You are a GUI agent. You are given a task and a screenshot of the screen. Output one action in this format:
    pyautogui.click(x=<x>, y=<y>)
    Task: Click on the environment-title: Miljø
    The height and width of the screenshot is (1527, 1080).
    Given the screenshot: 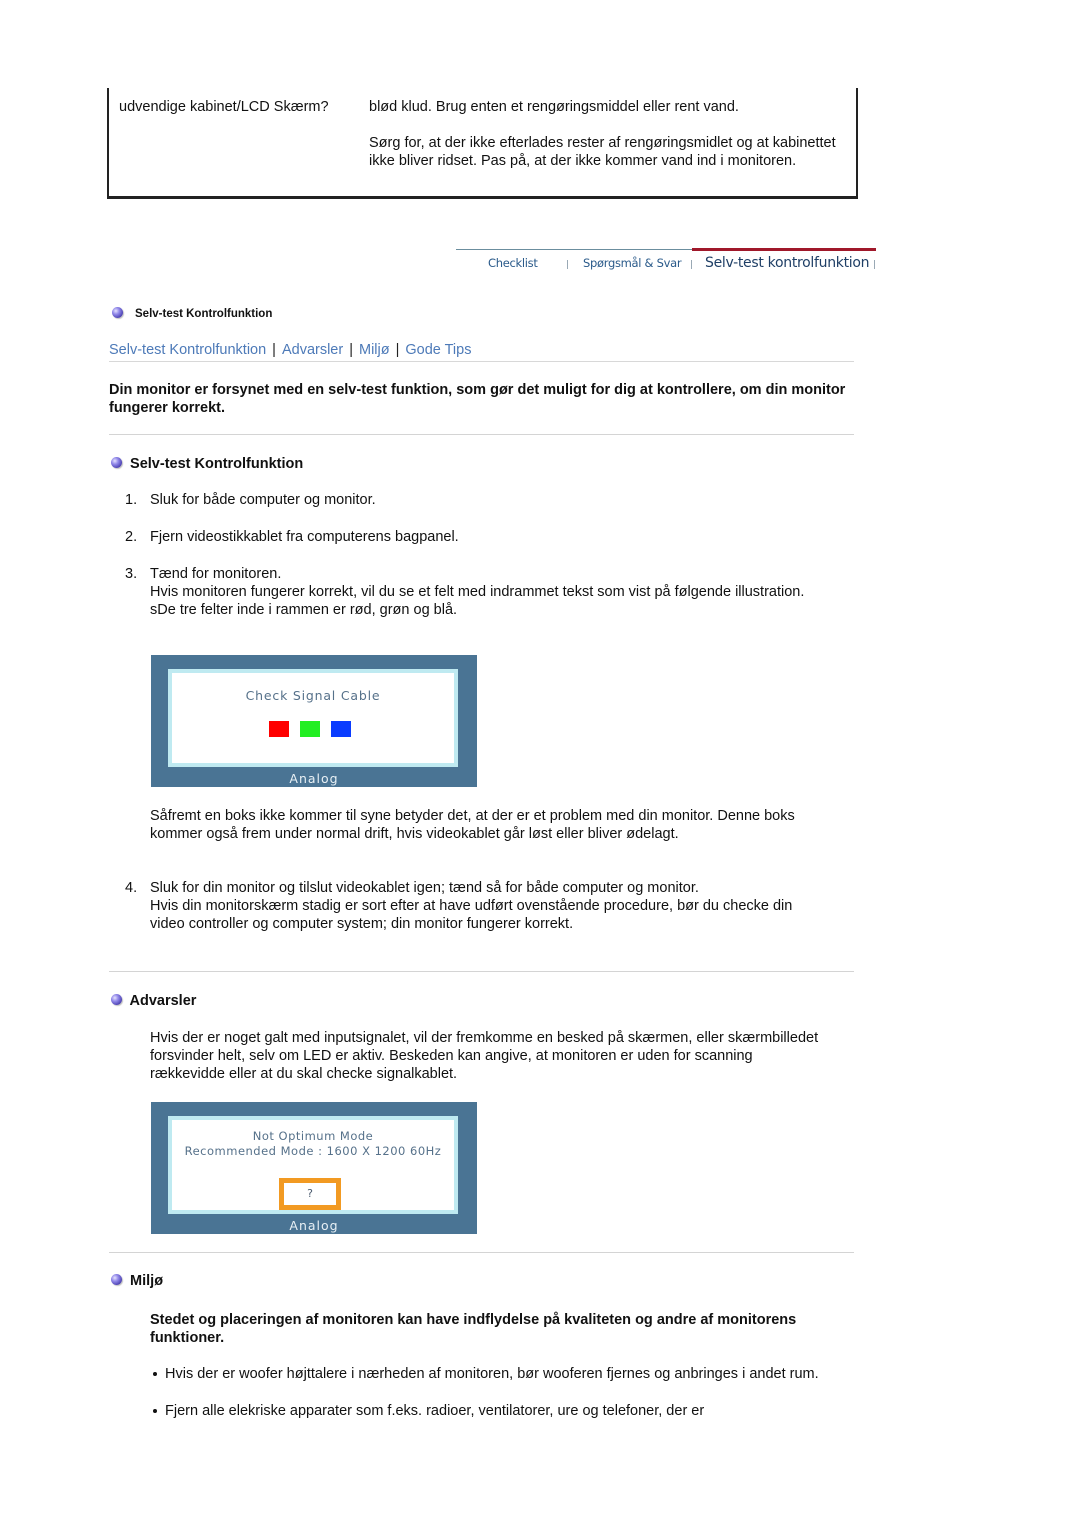 What is the action you would take?
    pyautogui.click(x=137, y=1281)
    